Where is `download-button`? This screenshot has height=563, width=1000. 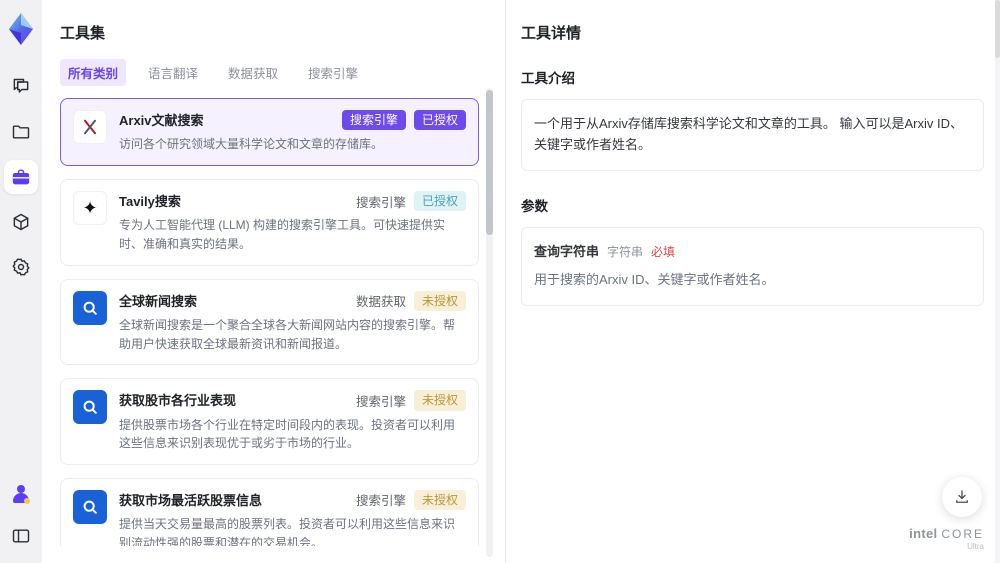
download-button is located at coordinates (962, 497).